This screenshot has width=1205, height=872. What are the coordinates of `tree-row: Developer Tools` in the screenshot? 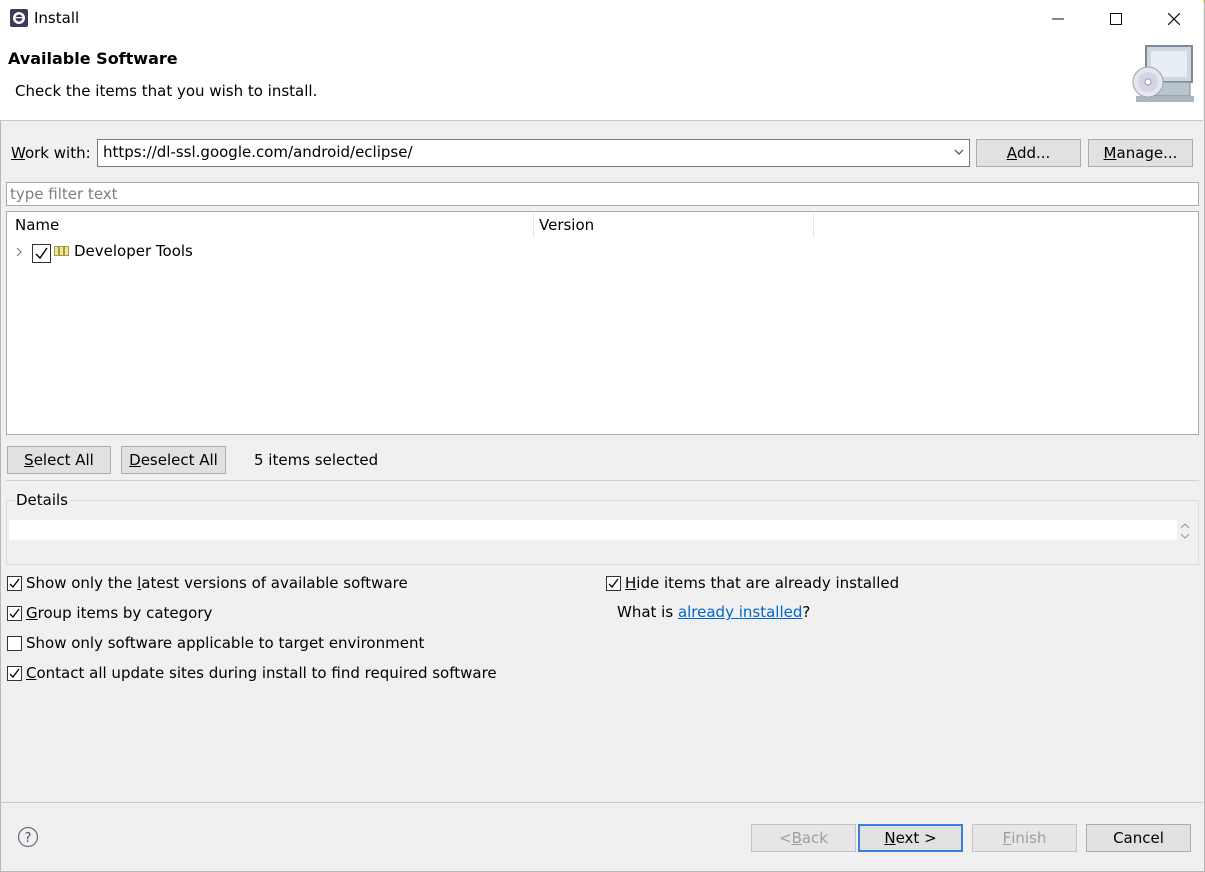 It's located at (602, 252).